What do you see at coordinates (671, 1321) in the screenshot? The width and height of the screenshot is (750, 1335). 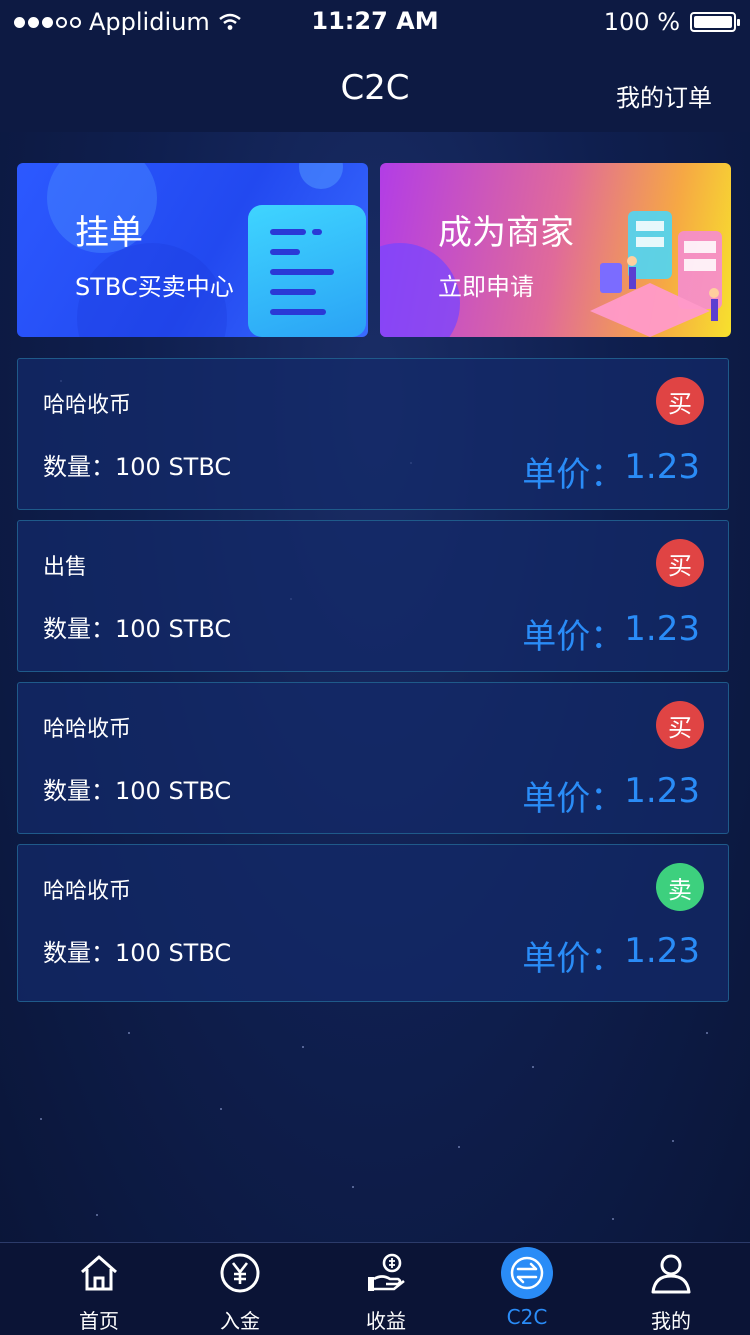 I see `tab-label: 我的` at bounding box center [671, 1321].